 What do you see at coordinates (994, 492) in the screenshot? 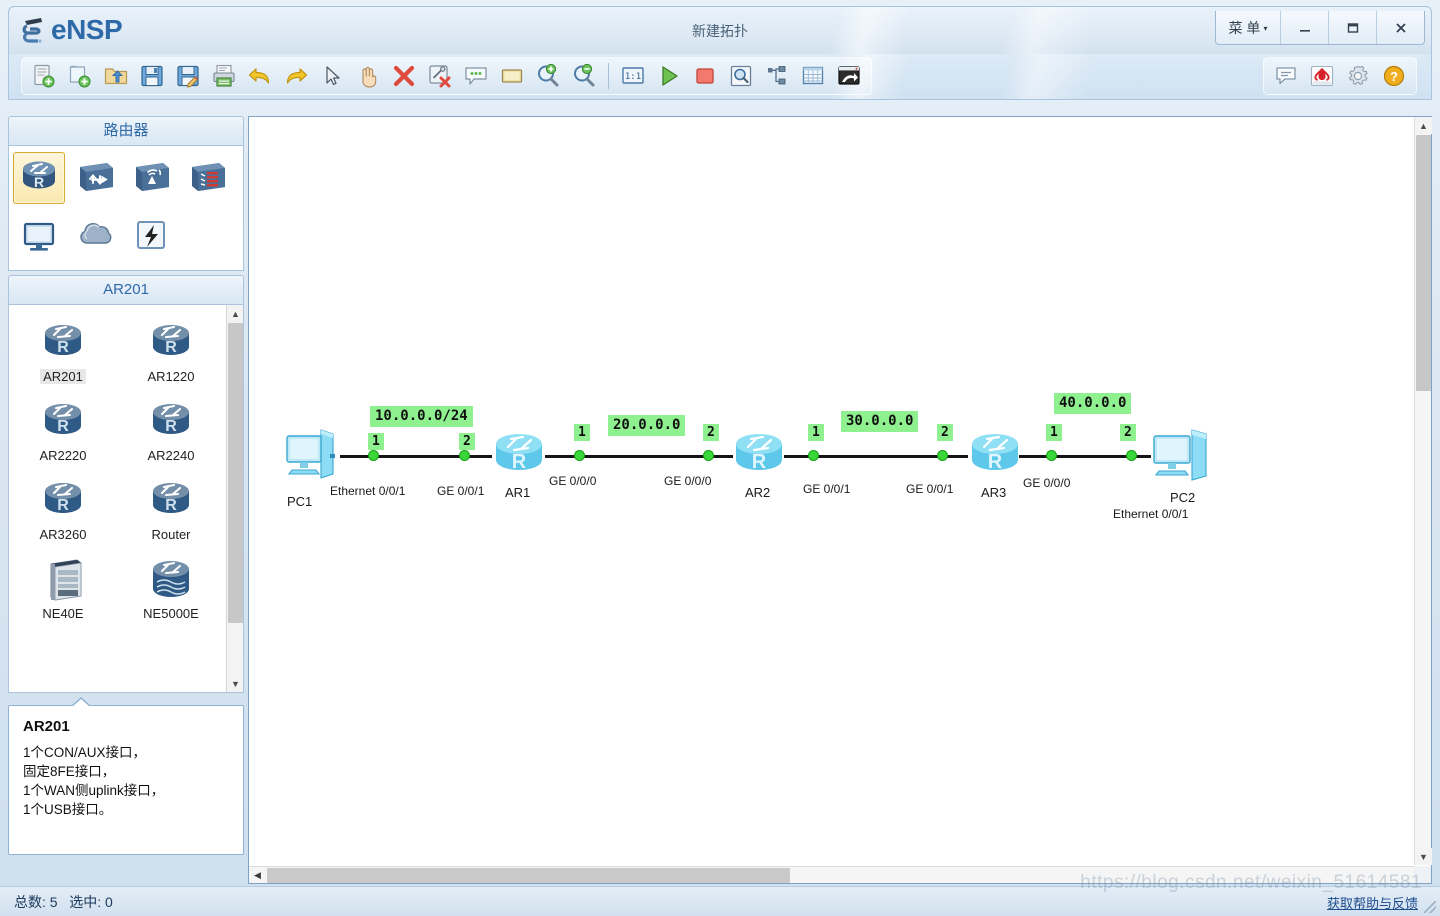
I see `node-label: AR3` at bounding box center [994, 492].